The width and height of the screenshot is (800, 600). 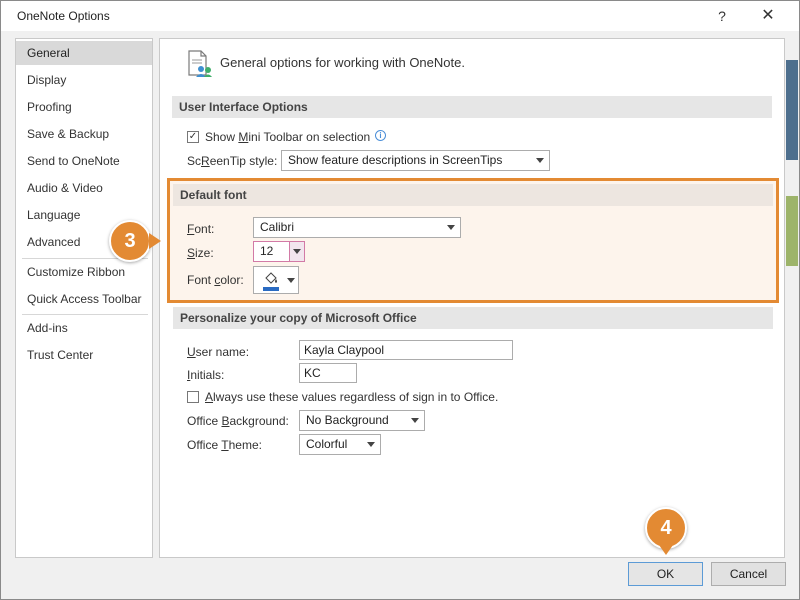 What do you see at coordinates (206, 375) in the screenshot?
I see `initials-label: Initials:` at bounding box center [206, 375].